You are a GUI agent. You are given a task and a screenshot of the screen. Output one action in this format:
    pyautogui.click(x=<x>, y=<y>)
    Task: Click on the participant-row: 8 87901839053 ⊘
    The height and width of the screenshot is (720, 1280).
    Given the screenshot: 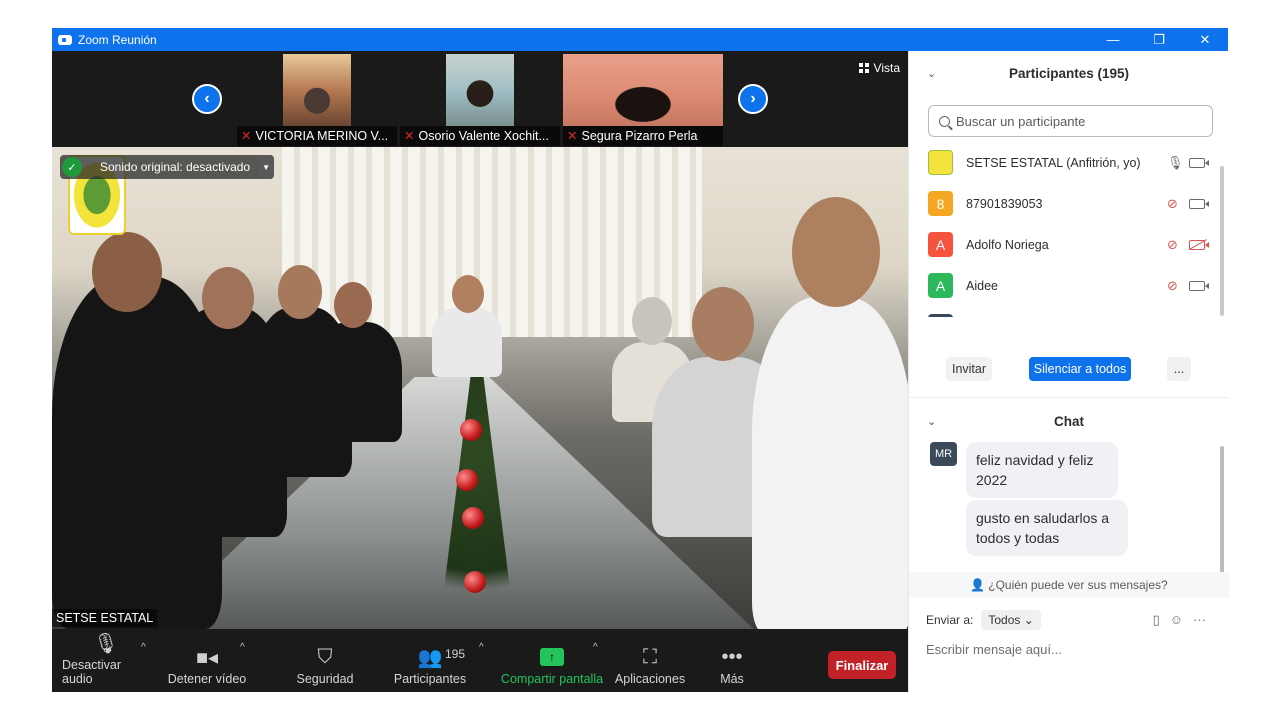 What is the action you would take?
    pyautogui.click(x=1069, y=203)
    